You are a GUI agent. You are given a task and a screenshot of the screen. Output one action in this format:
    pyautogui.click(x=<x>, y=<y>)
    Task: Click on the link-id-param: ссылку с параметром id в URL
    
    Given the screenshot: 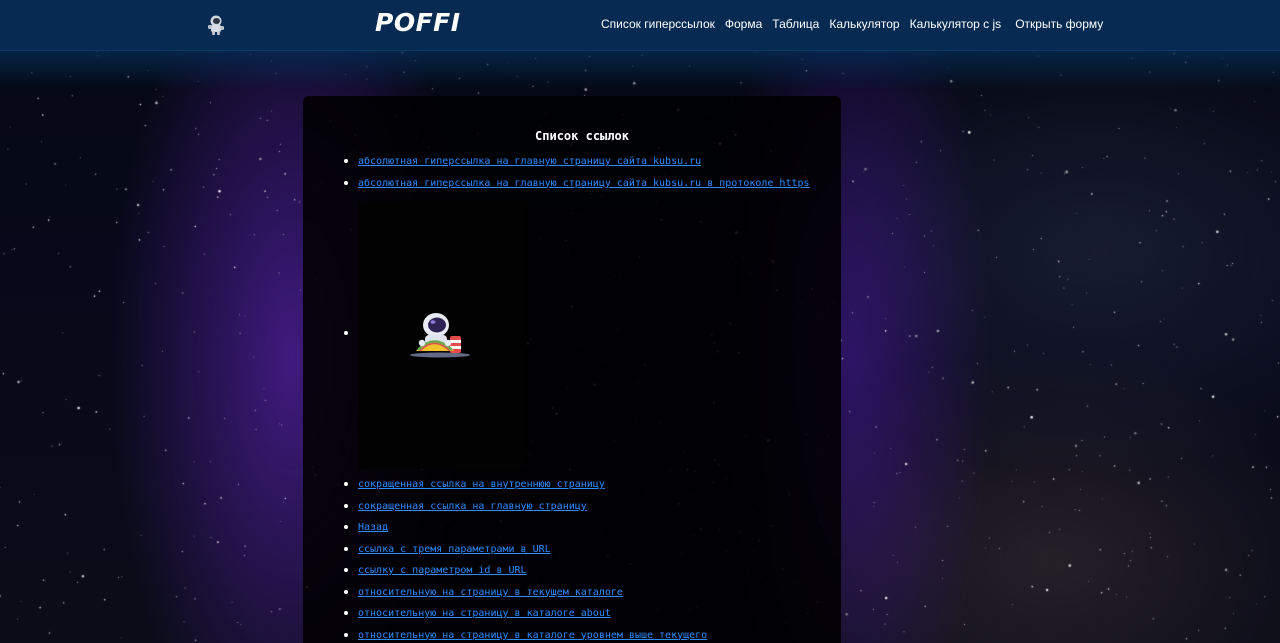 What is the action you would take?
    pyautogui.click(x=442, y=570)
    